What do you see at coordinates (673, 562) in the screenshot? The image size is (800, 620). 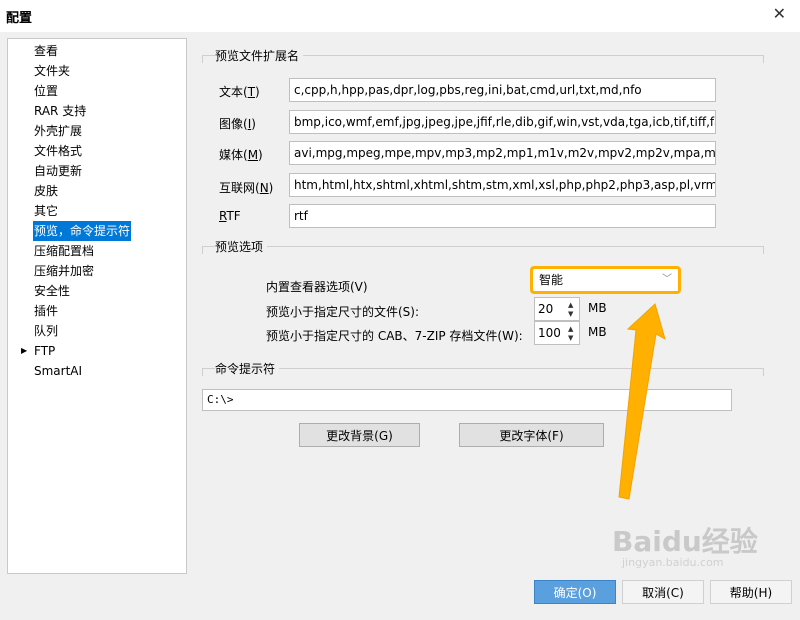 I see `watermark-url: jingyan.baidu.com` at bounding box center [673, 562].